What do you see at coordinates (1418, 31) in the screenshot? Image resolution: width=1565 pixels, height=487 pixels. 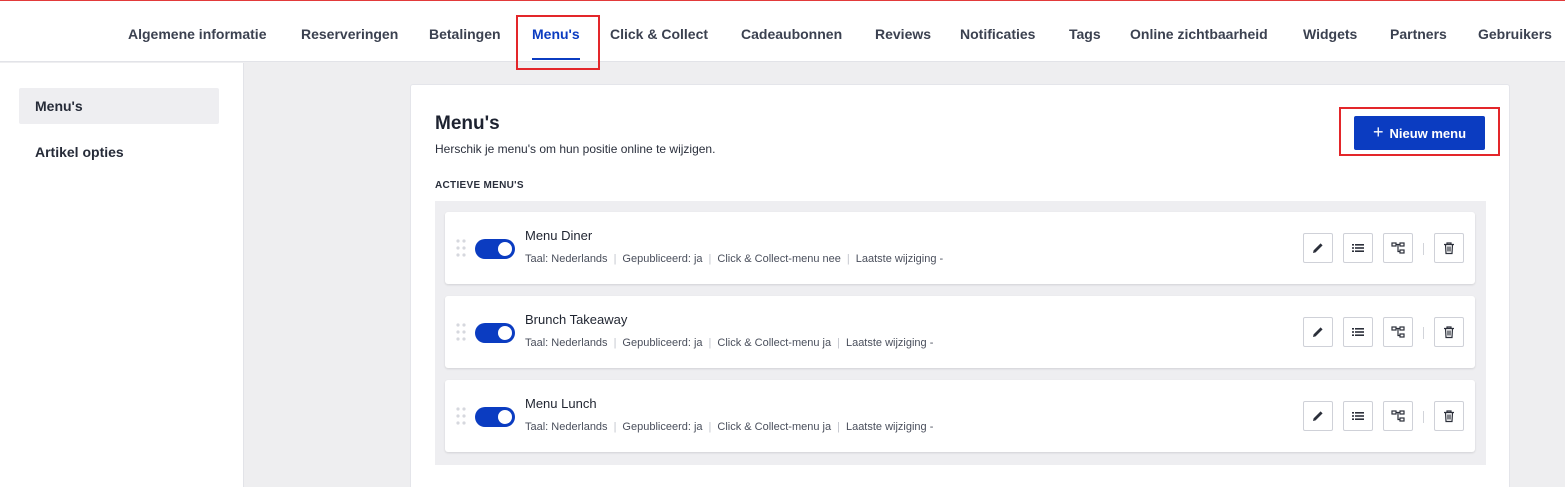 I see `tab-partners: Partners` at bounding box center [1418, 31].